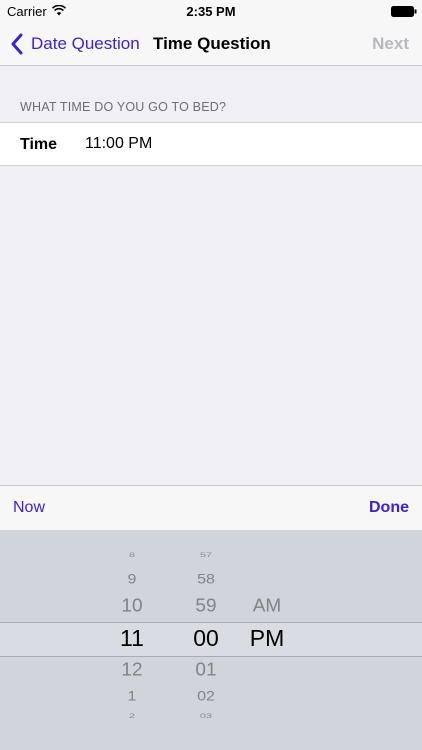 This screenshot has width=422, height=750. What do you see at coordinates (206, 606) in the screenshot?
I see `picker-minute-option: 59` at bounding box center [206, 606].